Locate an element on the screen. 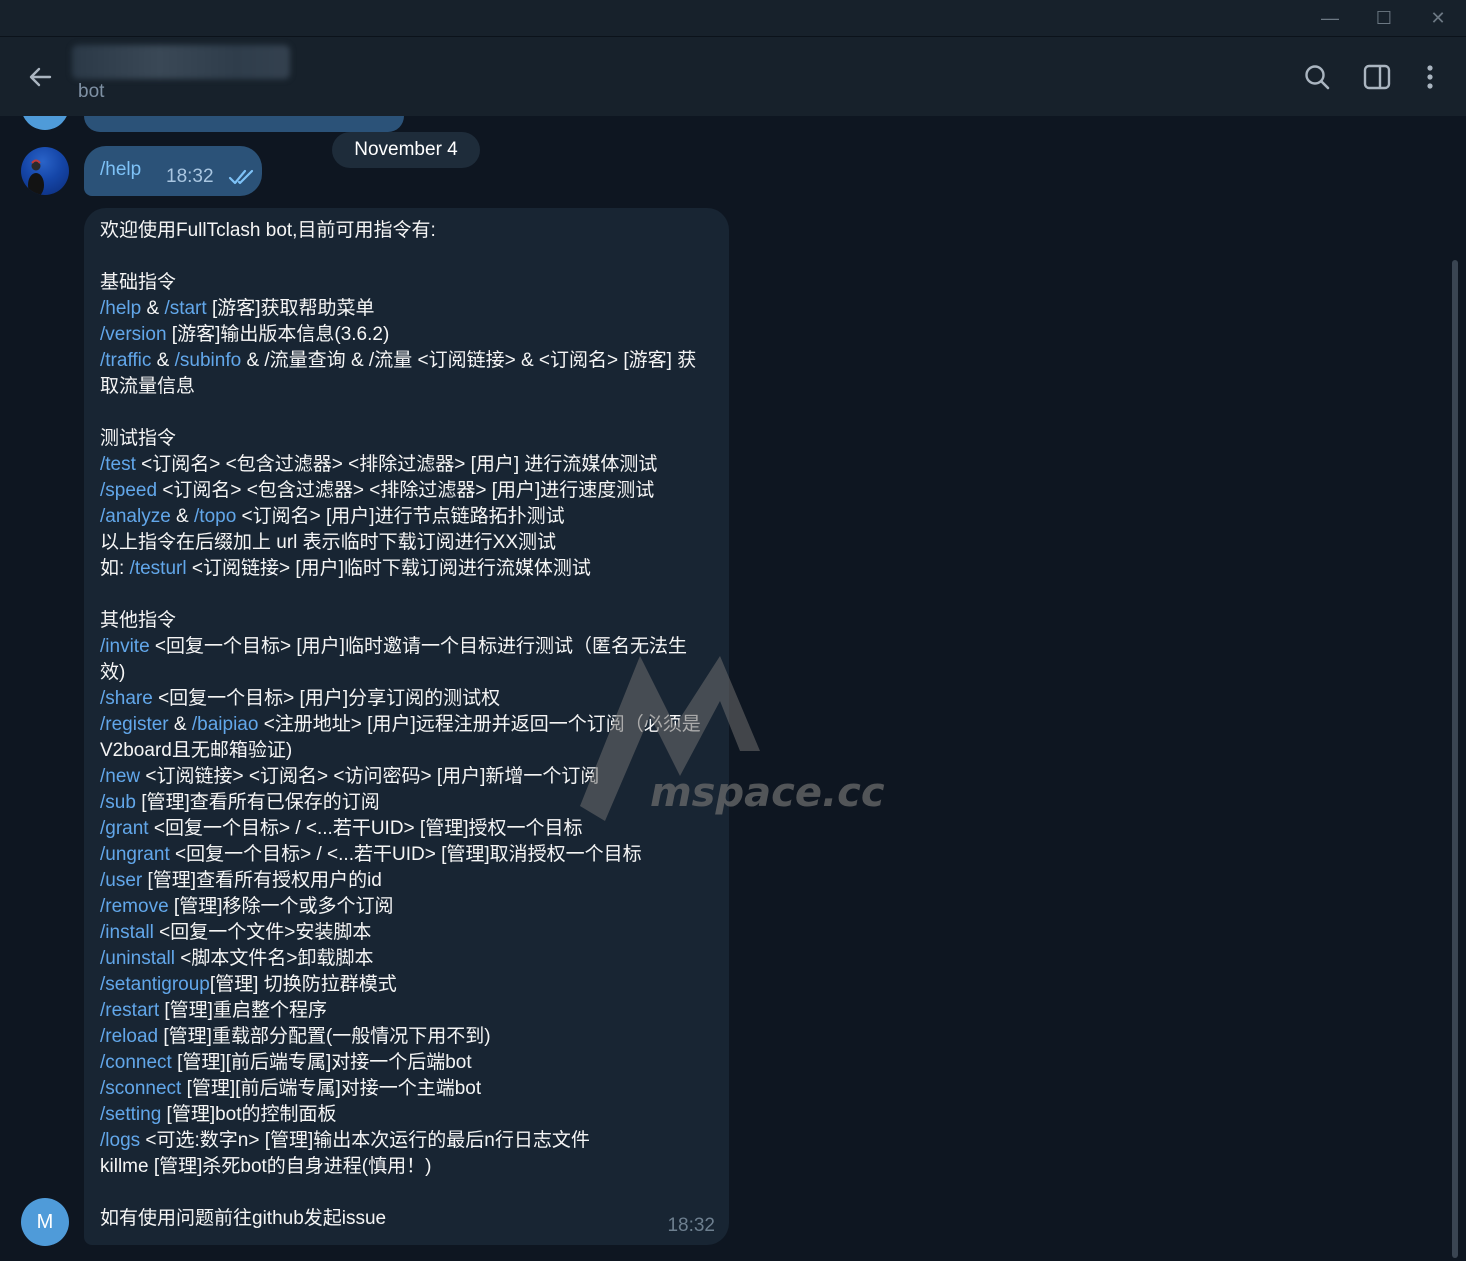  message-text: 欢迎使用FullTclash bot,目前可用指令有: is located at coordinates (268, 230).